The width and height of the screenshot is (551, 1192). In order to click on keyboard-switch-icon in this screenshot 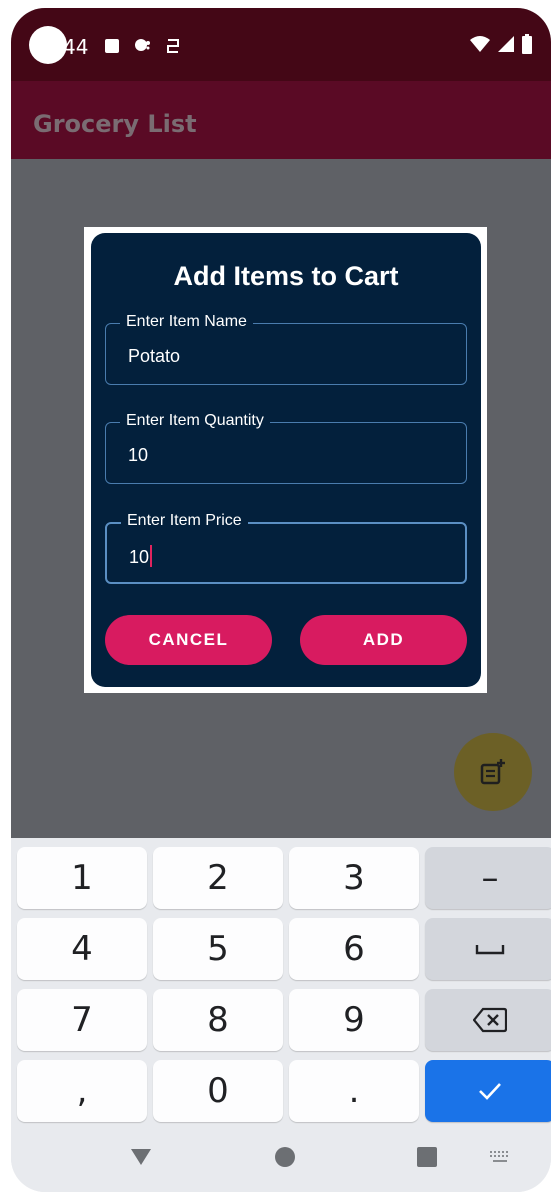, I will do `click(500, 1157)`.